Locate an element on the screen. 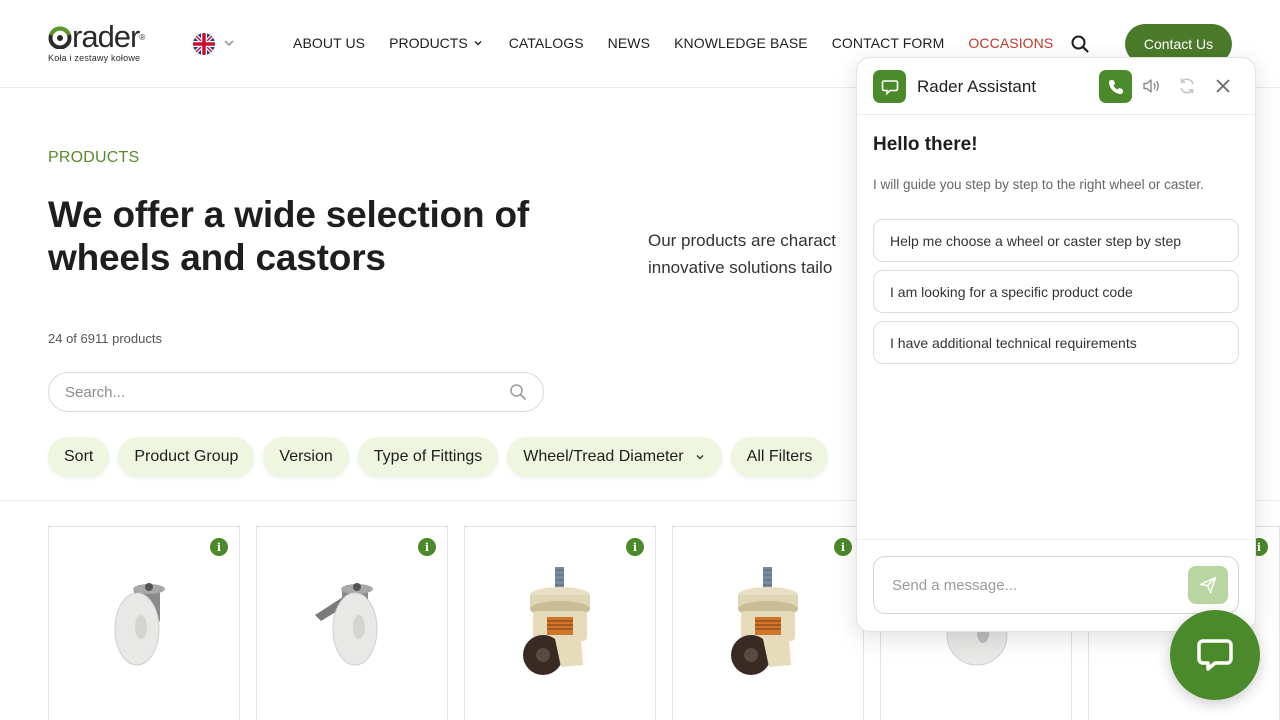 Image resolution: width=1280 pixels, height=720 pixels. logo-mark: rader ® is located at coordinates (97, 36).